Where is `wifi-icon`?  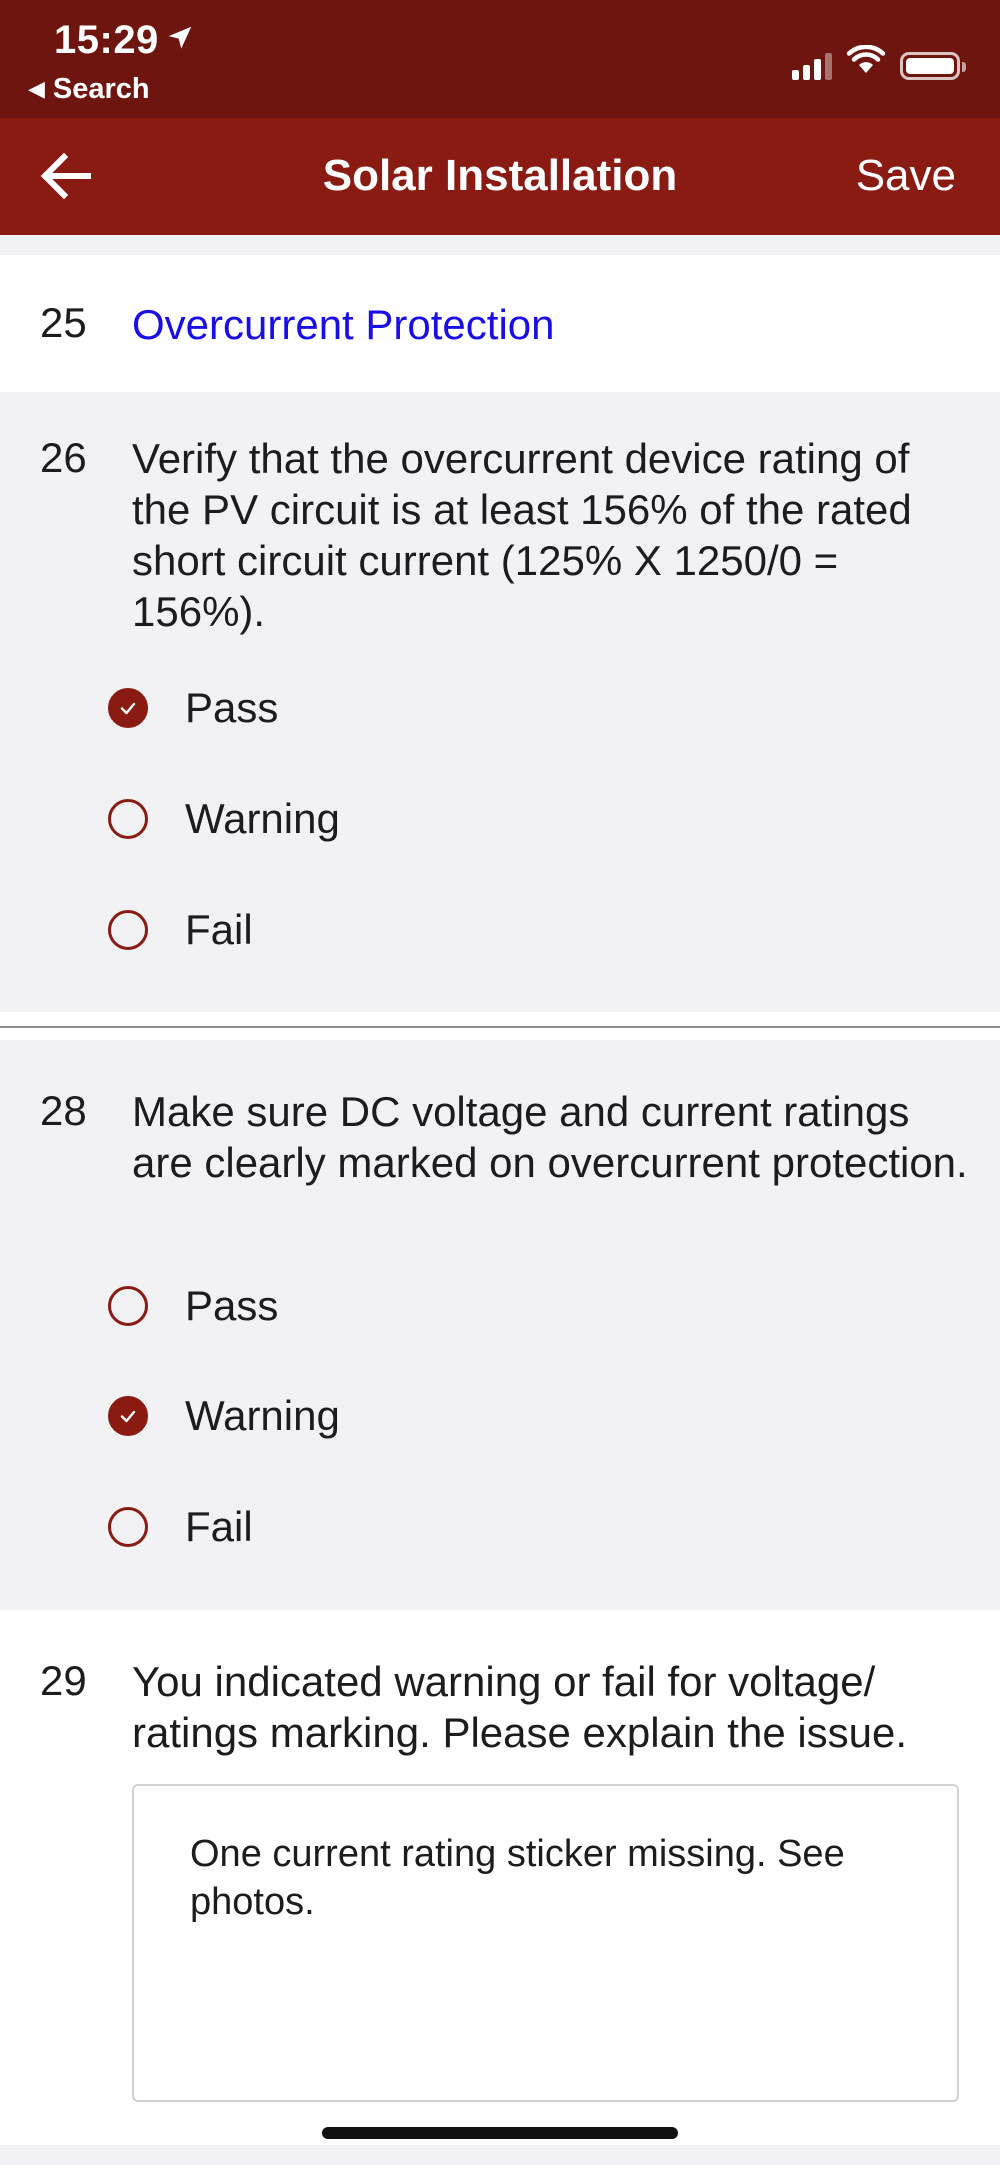
wifi-icon is located at coordinates (866, 62).